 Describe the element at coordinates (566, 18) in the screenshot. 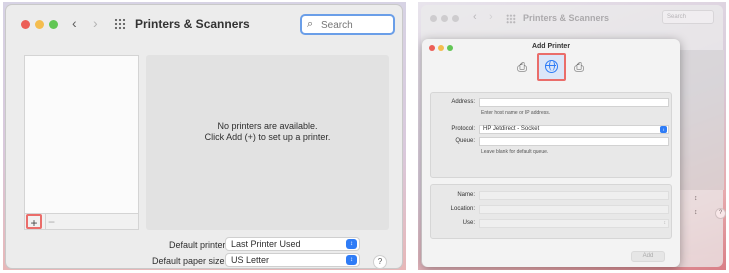

I see `background-window-title: Printers & Scanners` at that location.